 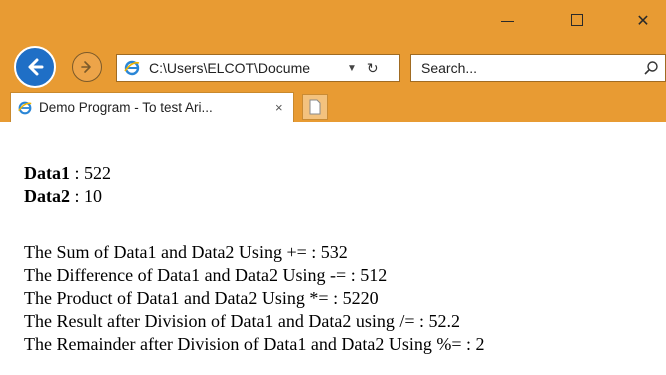 What do you see at coordinates (651, 68) in the screenshot?
I see `search-icon` at bounding box center [651, 68].